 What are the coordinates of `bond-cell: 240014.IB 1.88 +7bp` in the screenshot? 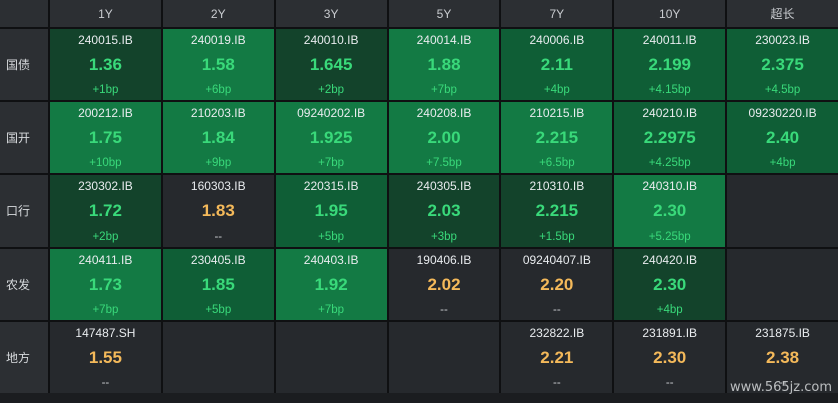 It's located at (444, 65).